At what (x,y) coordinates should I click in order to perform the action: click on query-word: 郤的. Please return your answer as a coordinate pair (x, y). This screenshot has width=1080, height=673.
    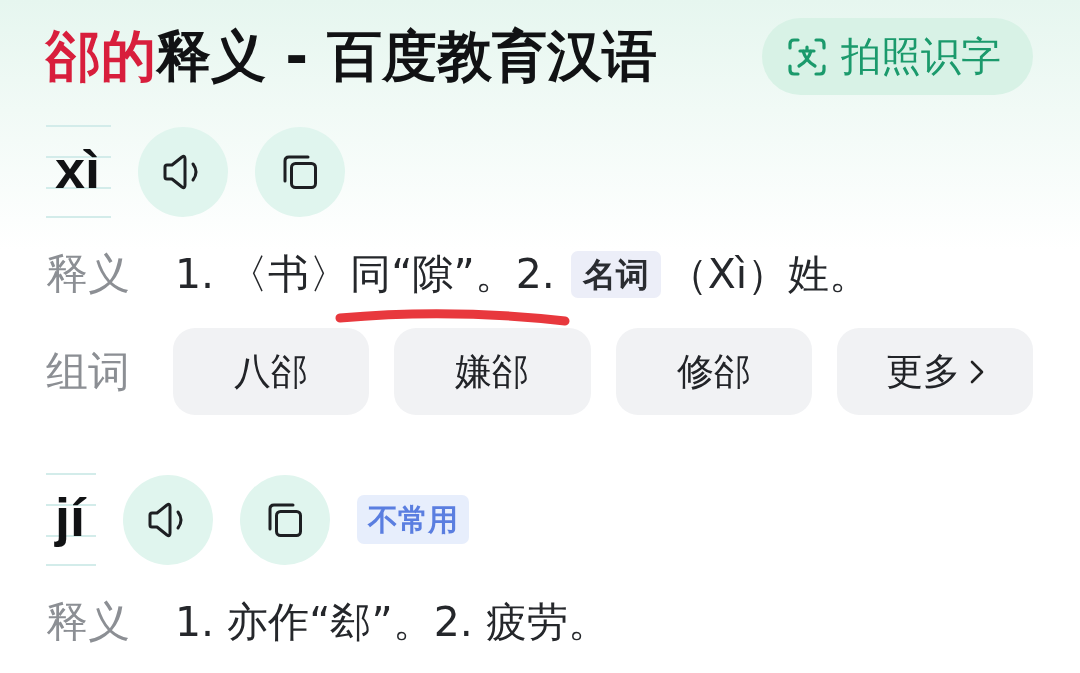
    Looking at the image, I should click on (101, 56).